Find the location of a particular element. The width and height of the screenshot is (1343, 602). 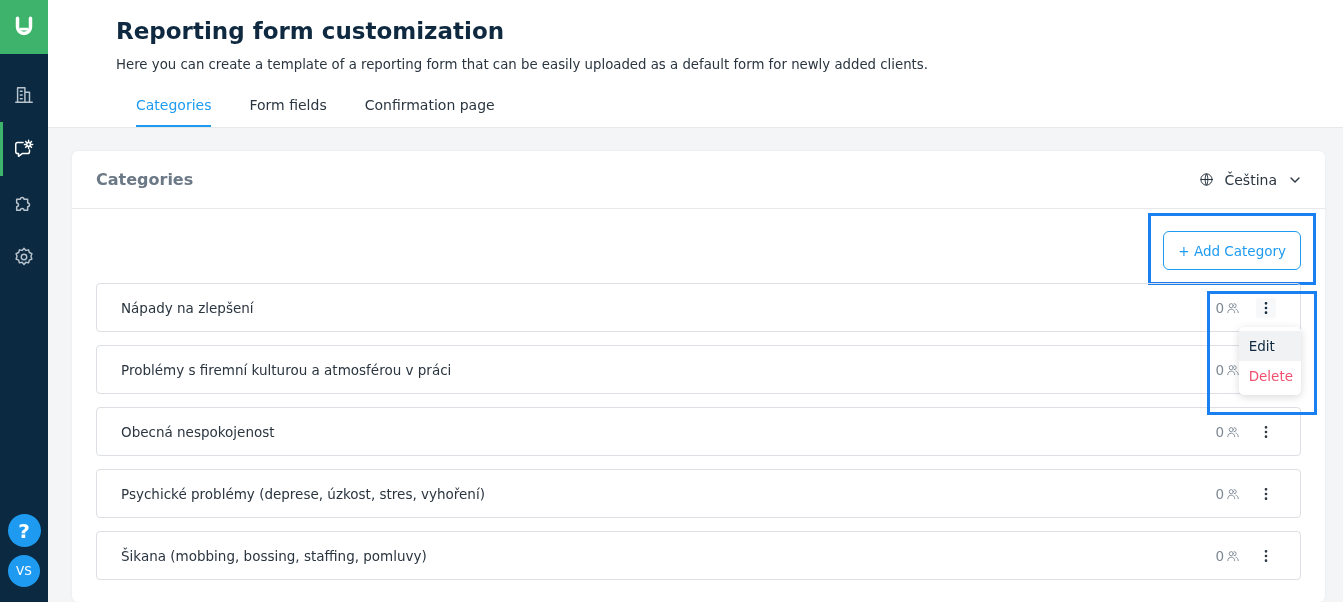

category-name: Šikana (mobbing, bossing, staffing, pomluvy) is located at coordinates (274, 555).